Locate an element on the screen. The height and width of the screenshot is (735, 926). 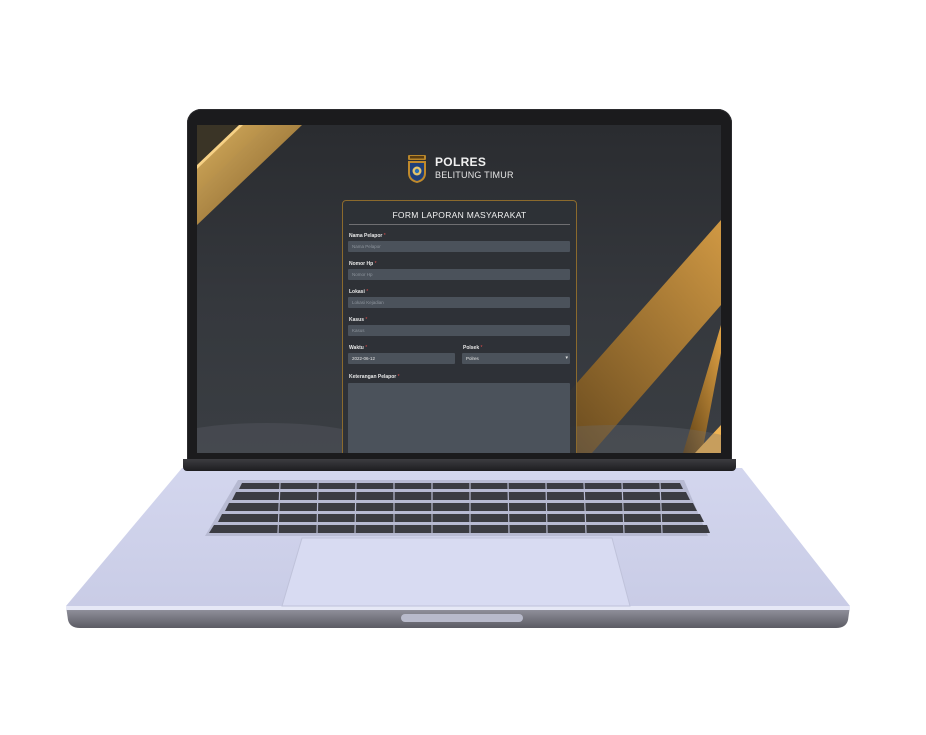
lokasi-label-text: Lokasi is located at coordinates (357, 292).